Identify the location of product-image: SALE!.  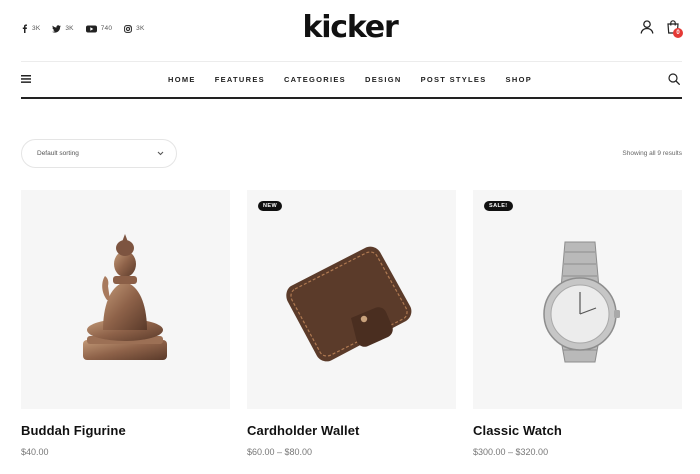
(577, 299).